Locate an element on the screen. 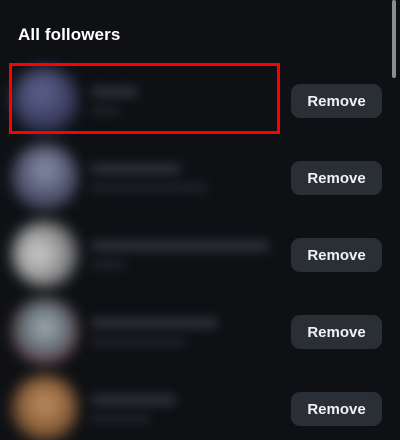 The height and width of the screenshot is (440, 400). list-item: Remove is located at coordinates (194, 406).